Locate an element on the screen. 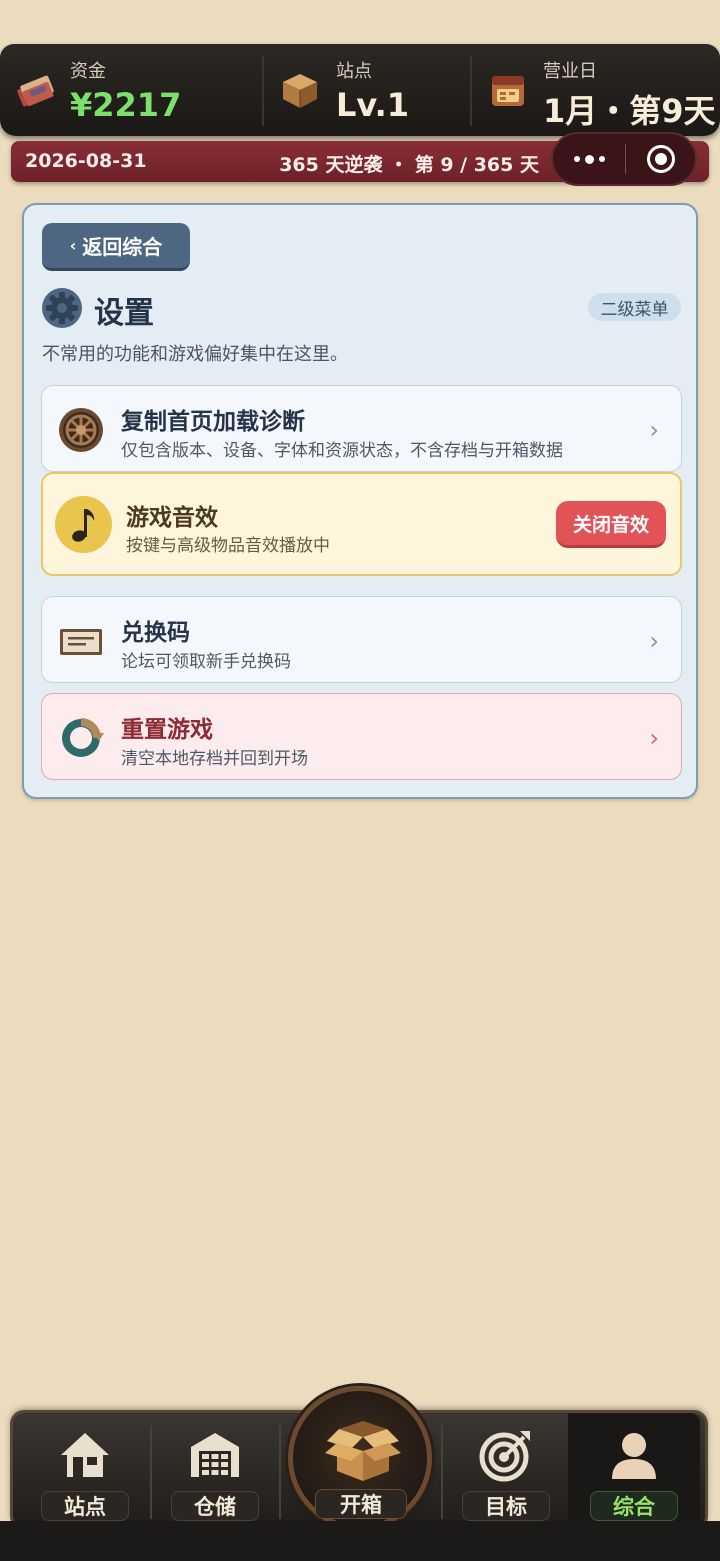 This screenshot has width=720, height=1561. ticket-icon is located at coordinates (81, 642).